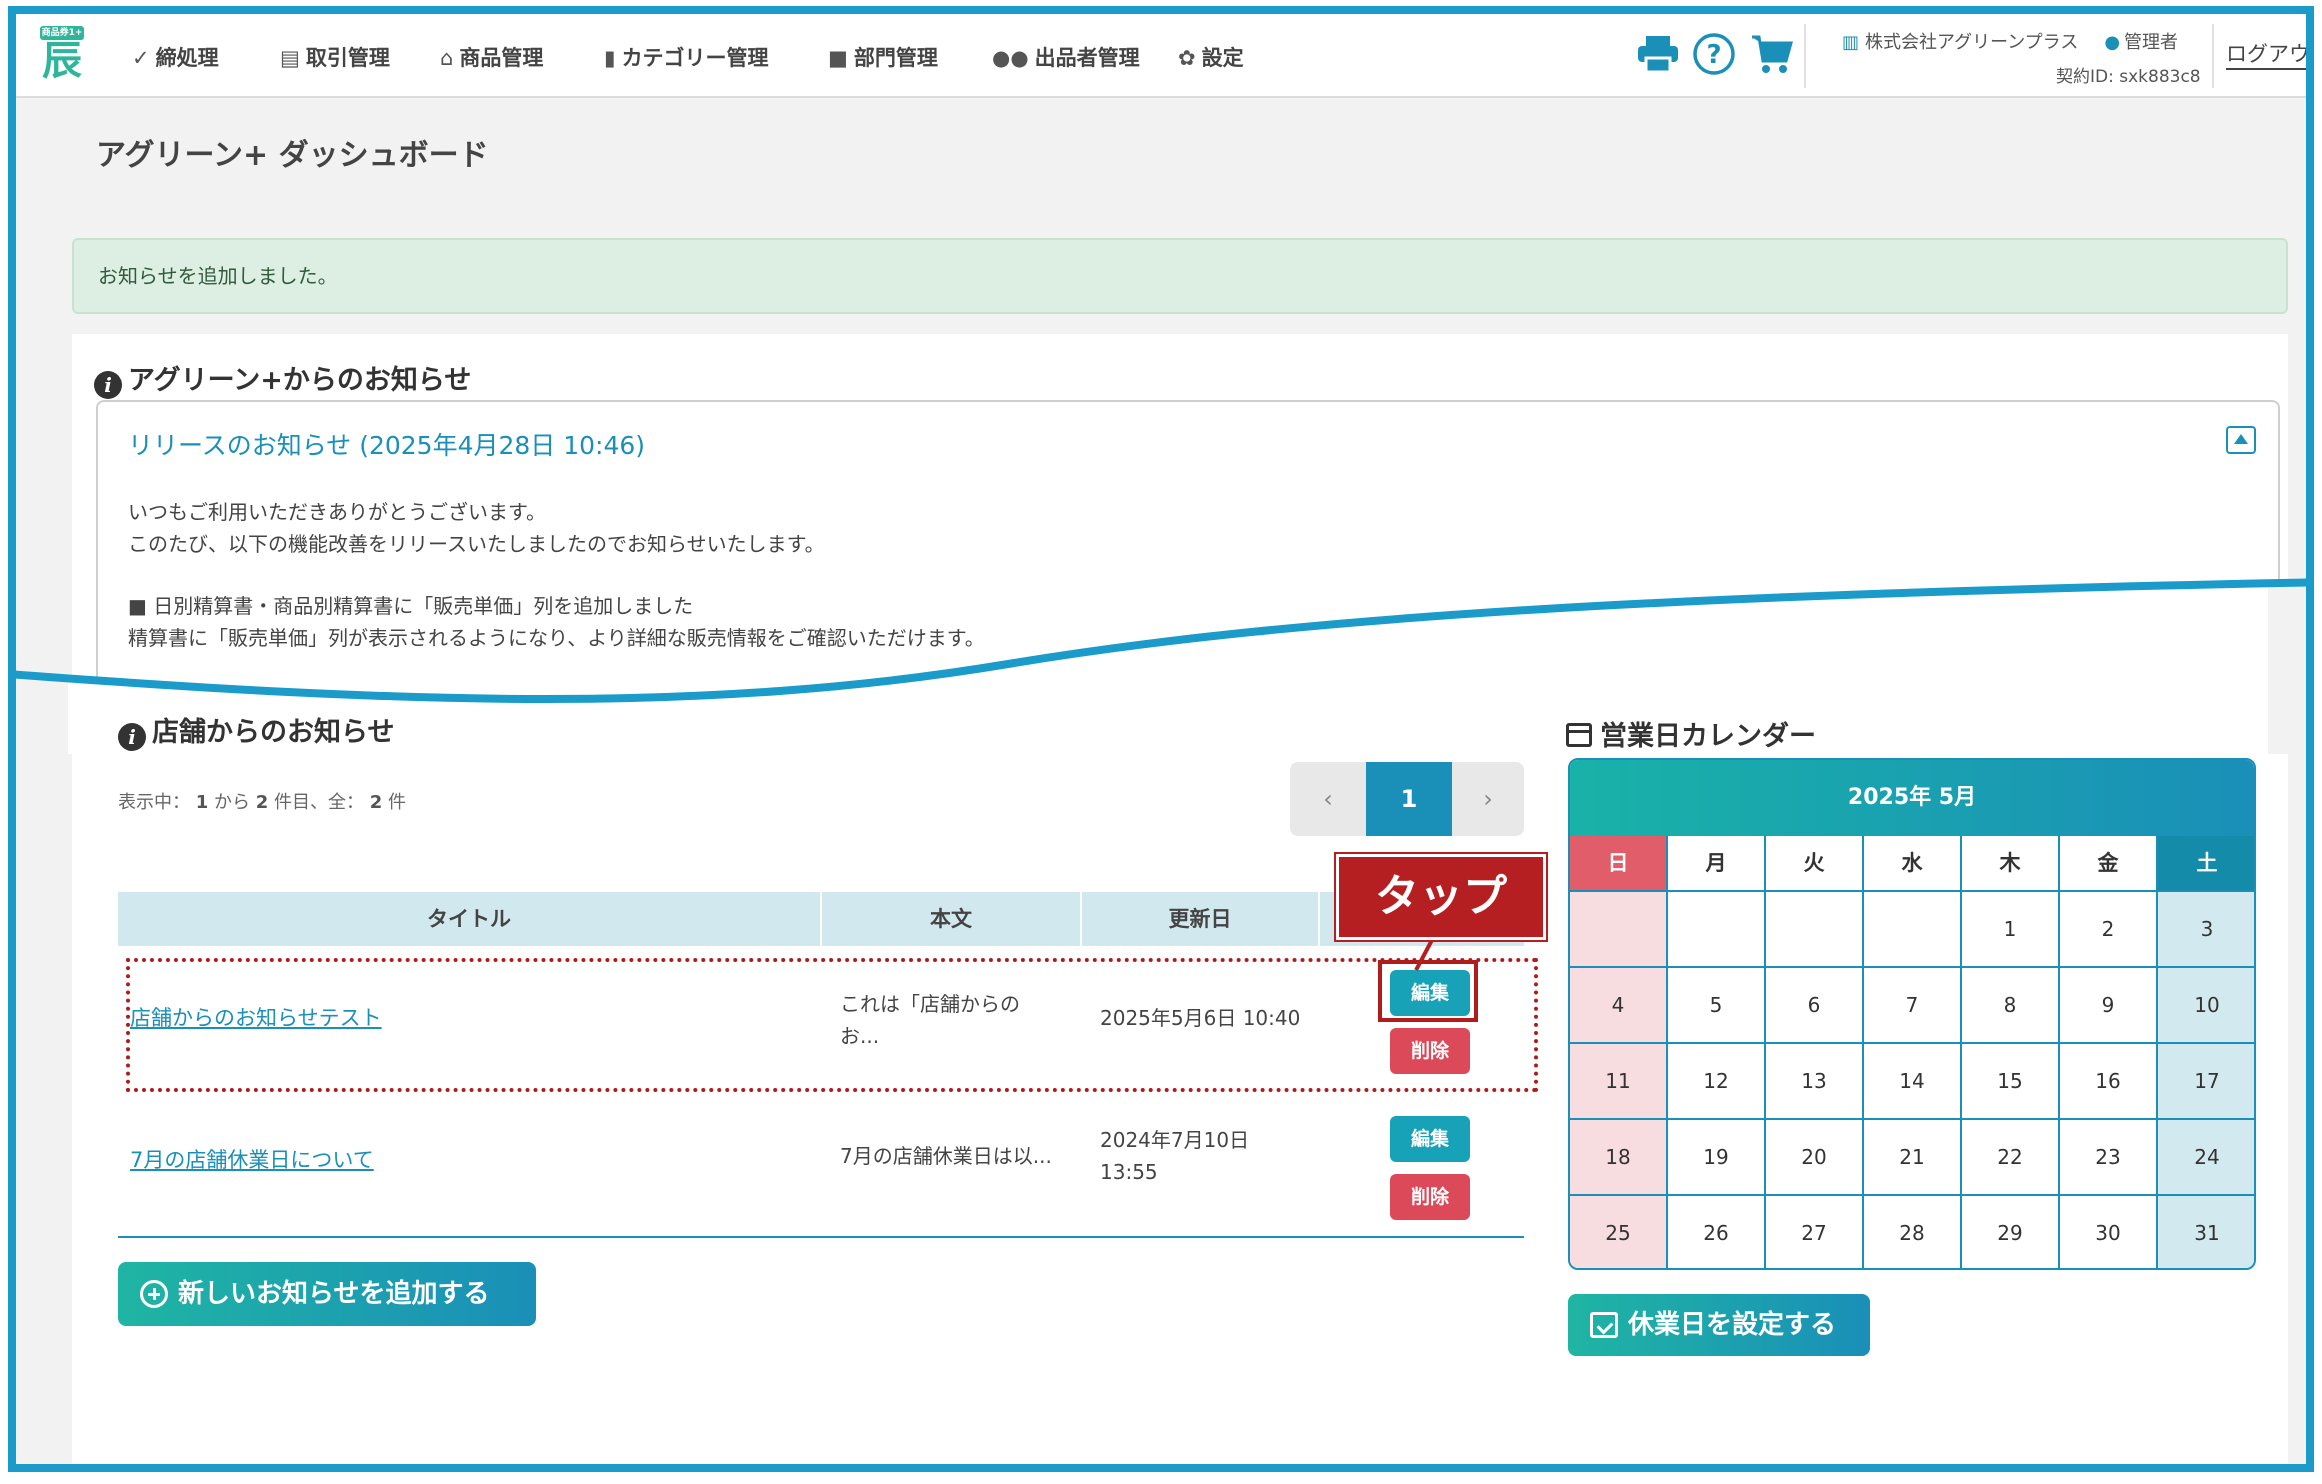 The width and height of the screenshot is (2322, 1484). Describe the element at coordinates (2011, 1006) in the screenshot. I see `calendar-day: 8` at that location.